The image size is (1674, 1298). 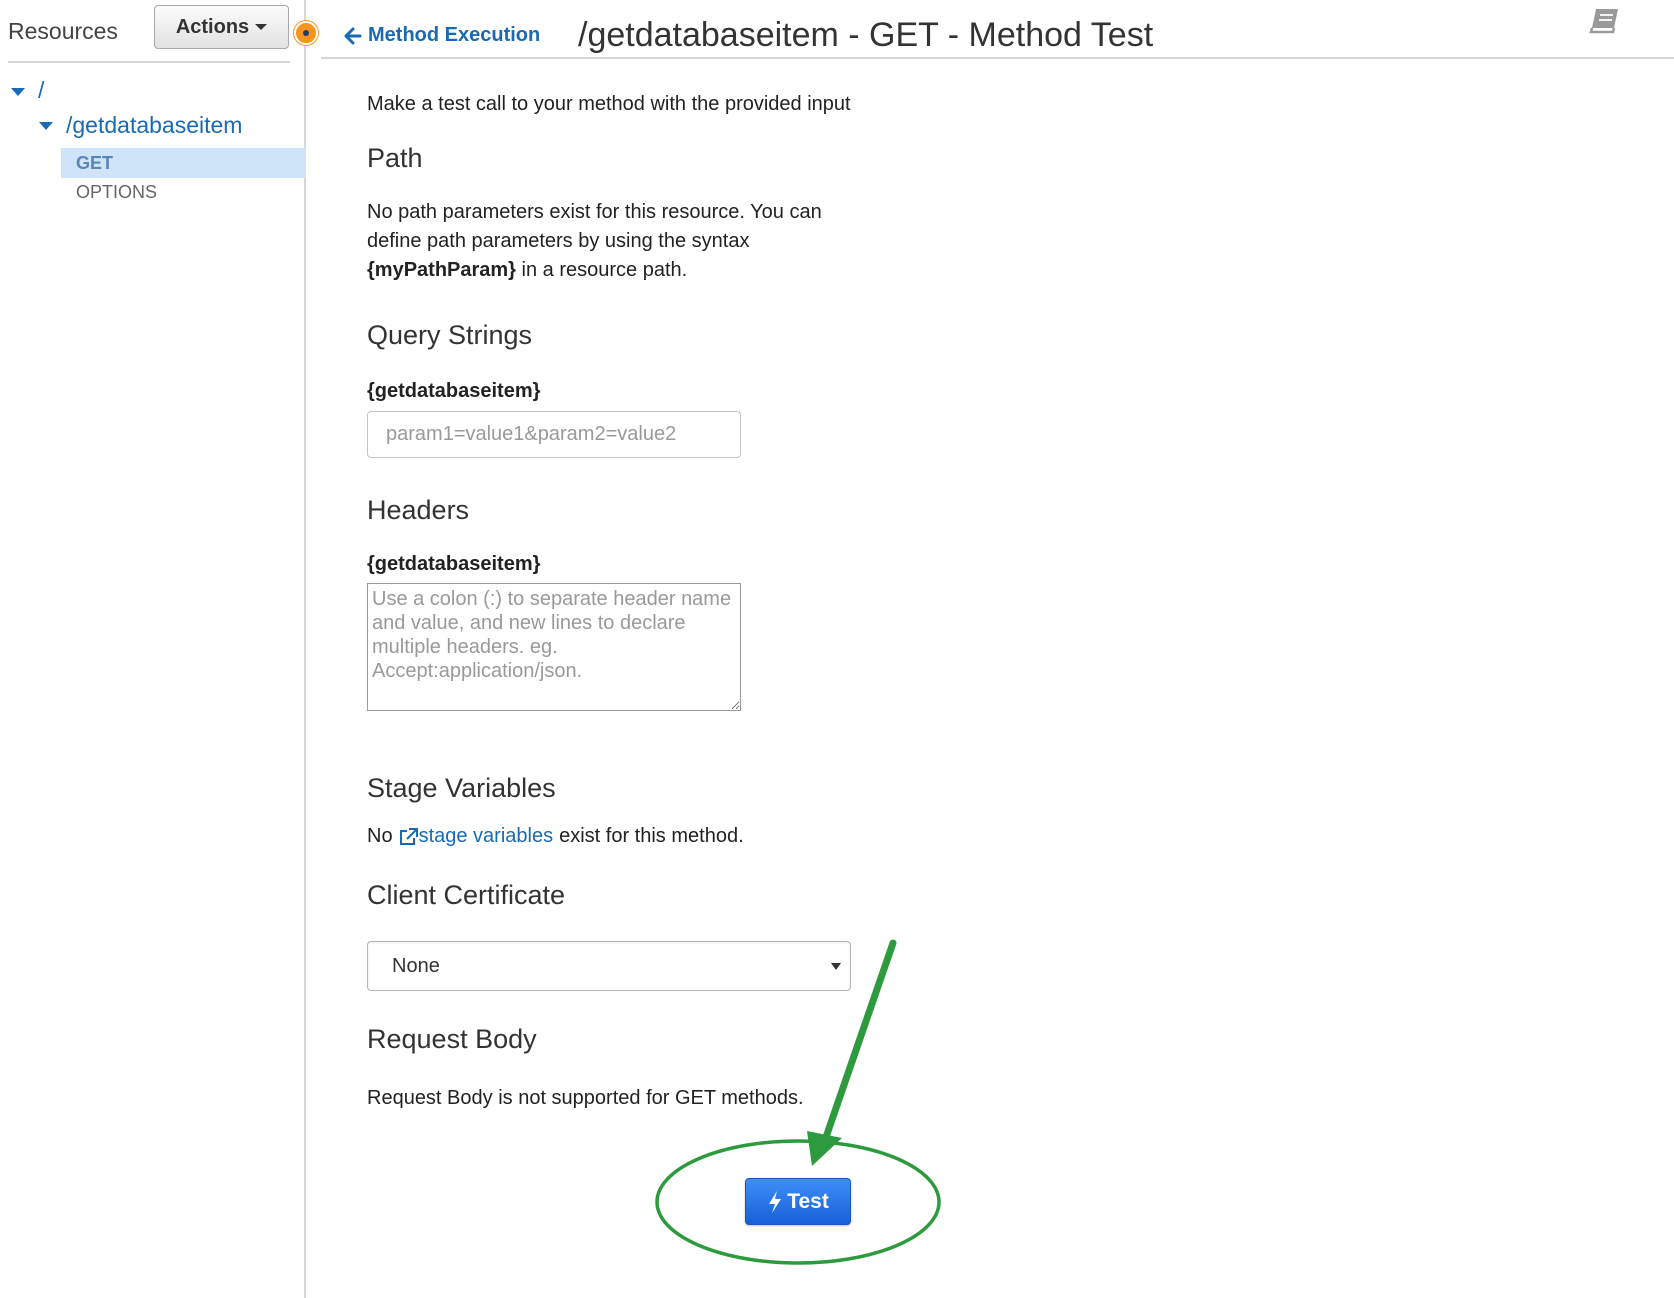 What do you see at coordinates (997, 58) in the screenshot?
I see `header-divider` at bounding box center [997, 58].